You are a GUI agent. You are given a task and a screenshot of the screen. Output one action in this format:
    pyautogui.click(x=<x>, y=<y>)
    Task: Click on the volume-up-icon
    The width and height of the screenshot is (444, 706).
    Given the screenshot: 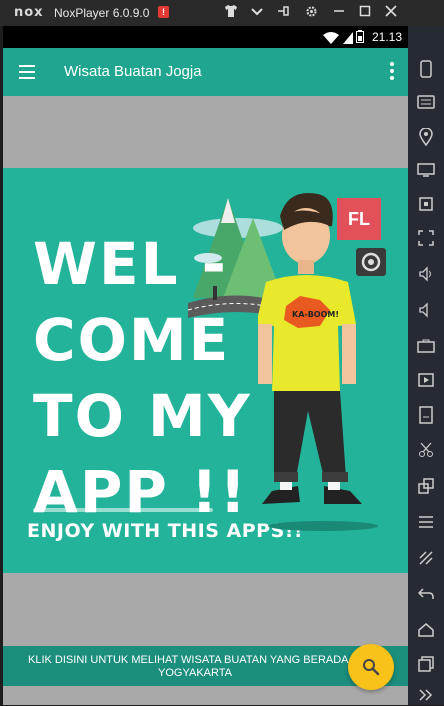 What is the action you would take?
    pyautogui.click(x=426, y=276)
    